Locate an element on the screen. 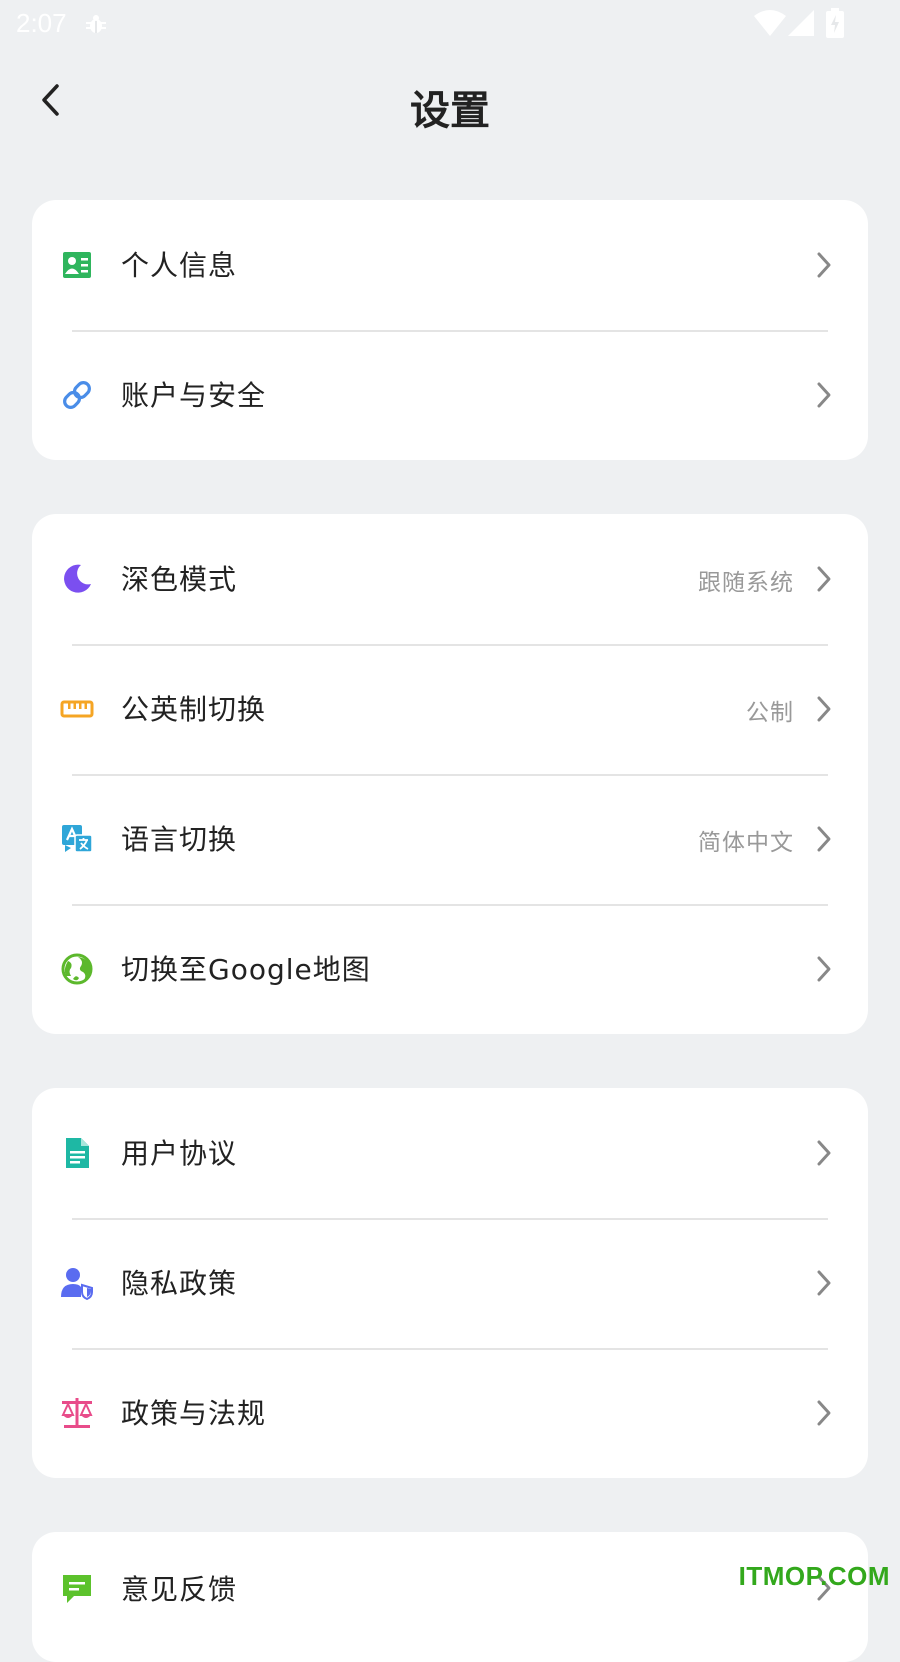  wifi-icon is located at coordinates (770, 25).